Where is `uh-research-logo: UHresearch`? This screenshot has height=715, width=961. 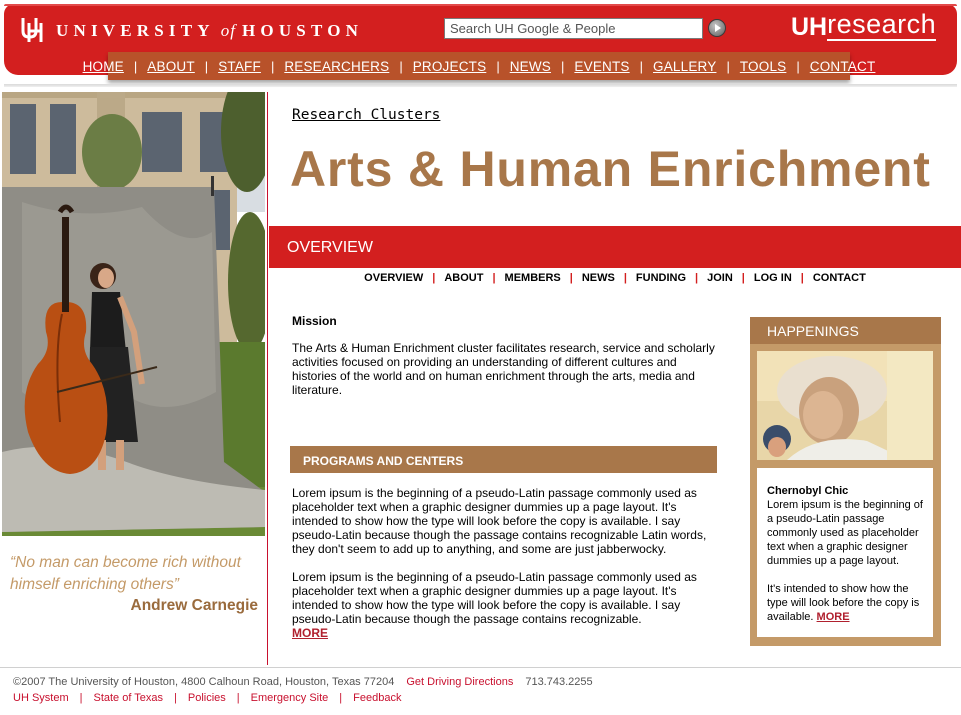
uh-research-logo: UHresearch is located at coordinates (864, 25).